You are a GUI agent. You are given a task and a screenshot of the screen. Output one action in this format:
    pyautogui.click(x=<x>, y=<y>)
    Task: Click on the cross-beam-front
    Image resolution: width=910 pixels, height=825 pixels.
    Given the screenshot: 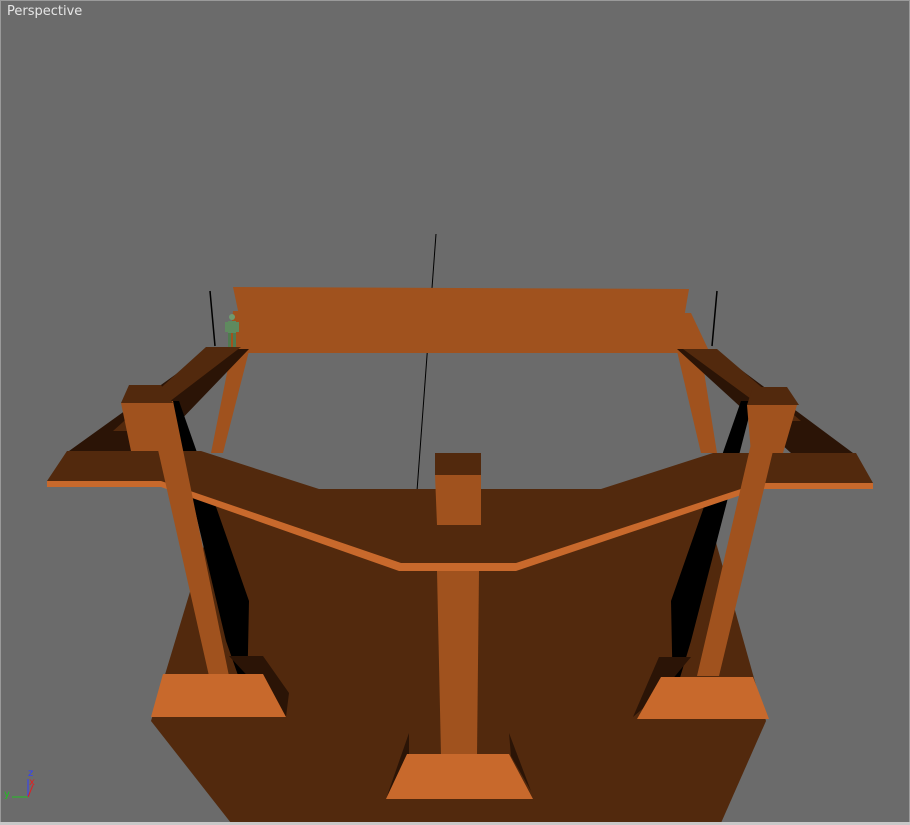 What is the action you would take?
    pyautogui.click(x=104, y=484)
    